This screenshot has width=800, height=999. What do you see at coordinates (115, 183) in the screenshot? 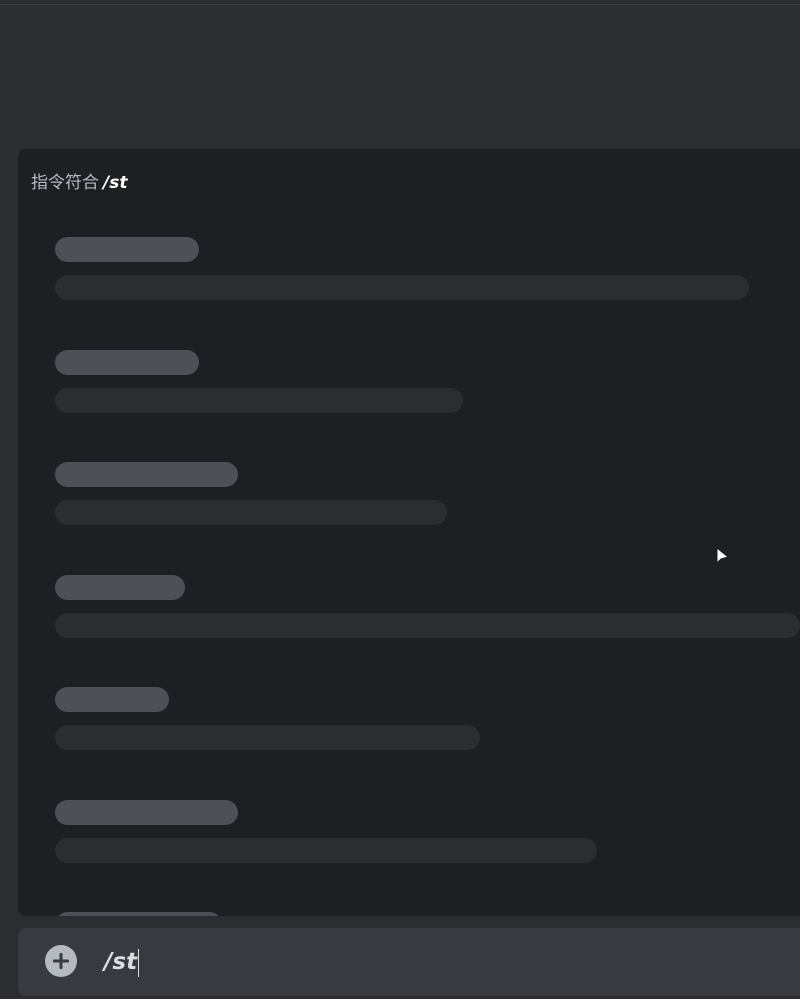
I see `autocomplete-query: /st` at bounding box center [115, 183].